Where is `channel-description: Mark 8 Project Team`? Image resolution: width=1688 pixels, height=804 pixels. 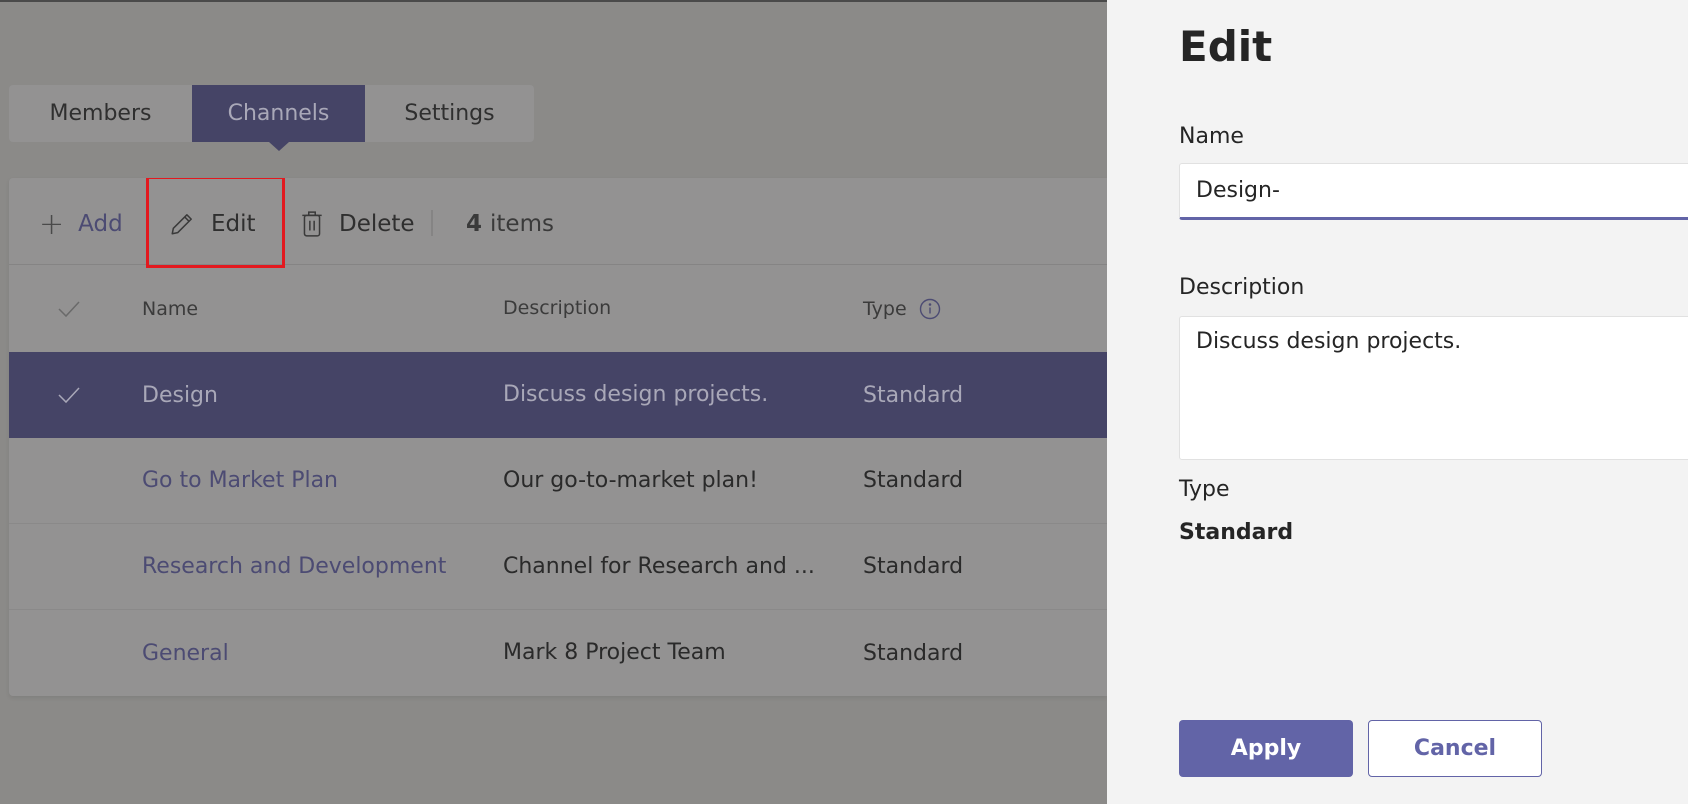
channel-description: Mark 8 Project Team is located at coordinates (614, 652).